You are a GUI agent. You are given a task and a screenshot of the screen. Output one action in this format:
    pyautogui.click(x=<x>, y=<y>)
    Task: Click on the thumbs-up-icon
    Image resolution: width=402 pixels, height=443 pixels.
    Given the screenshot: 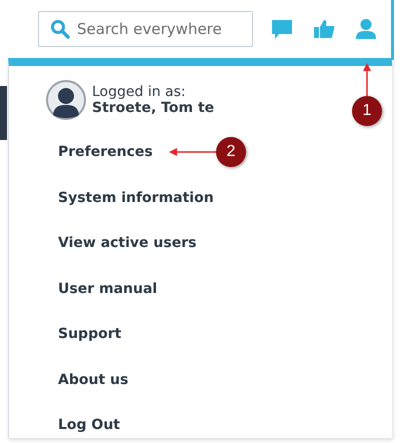 What is the action you would take?
    pyautogui.click(x=324, y=29)
    